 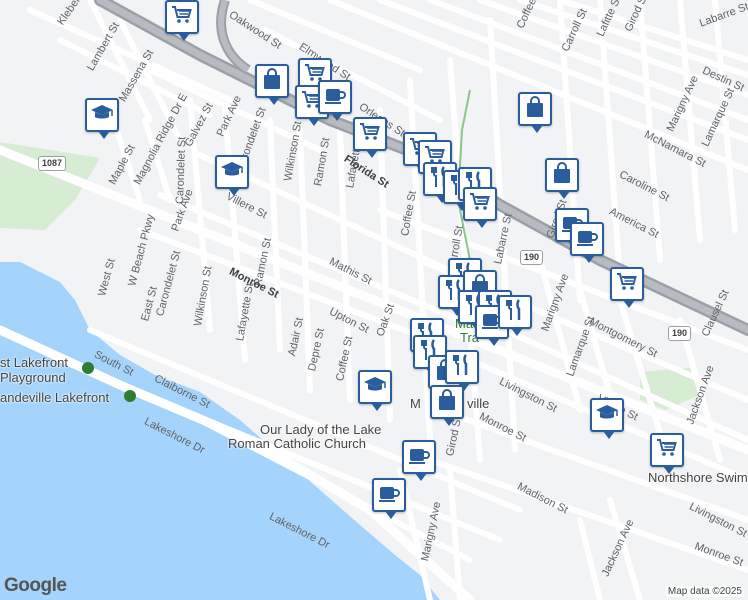 I want to click on place-label: ville, so click(x=478, y=403).